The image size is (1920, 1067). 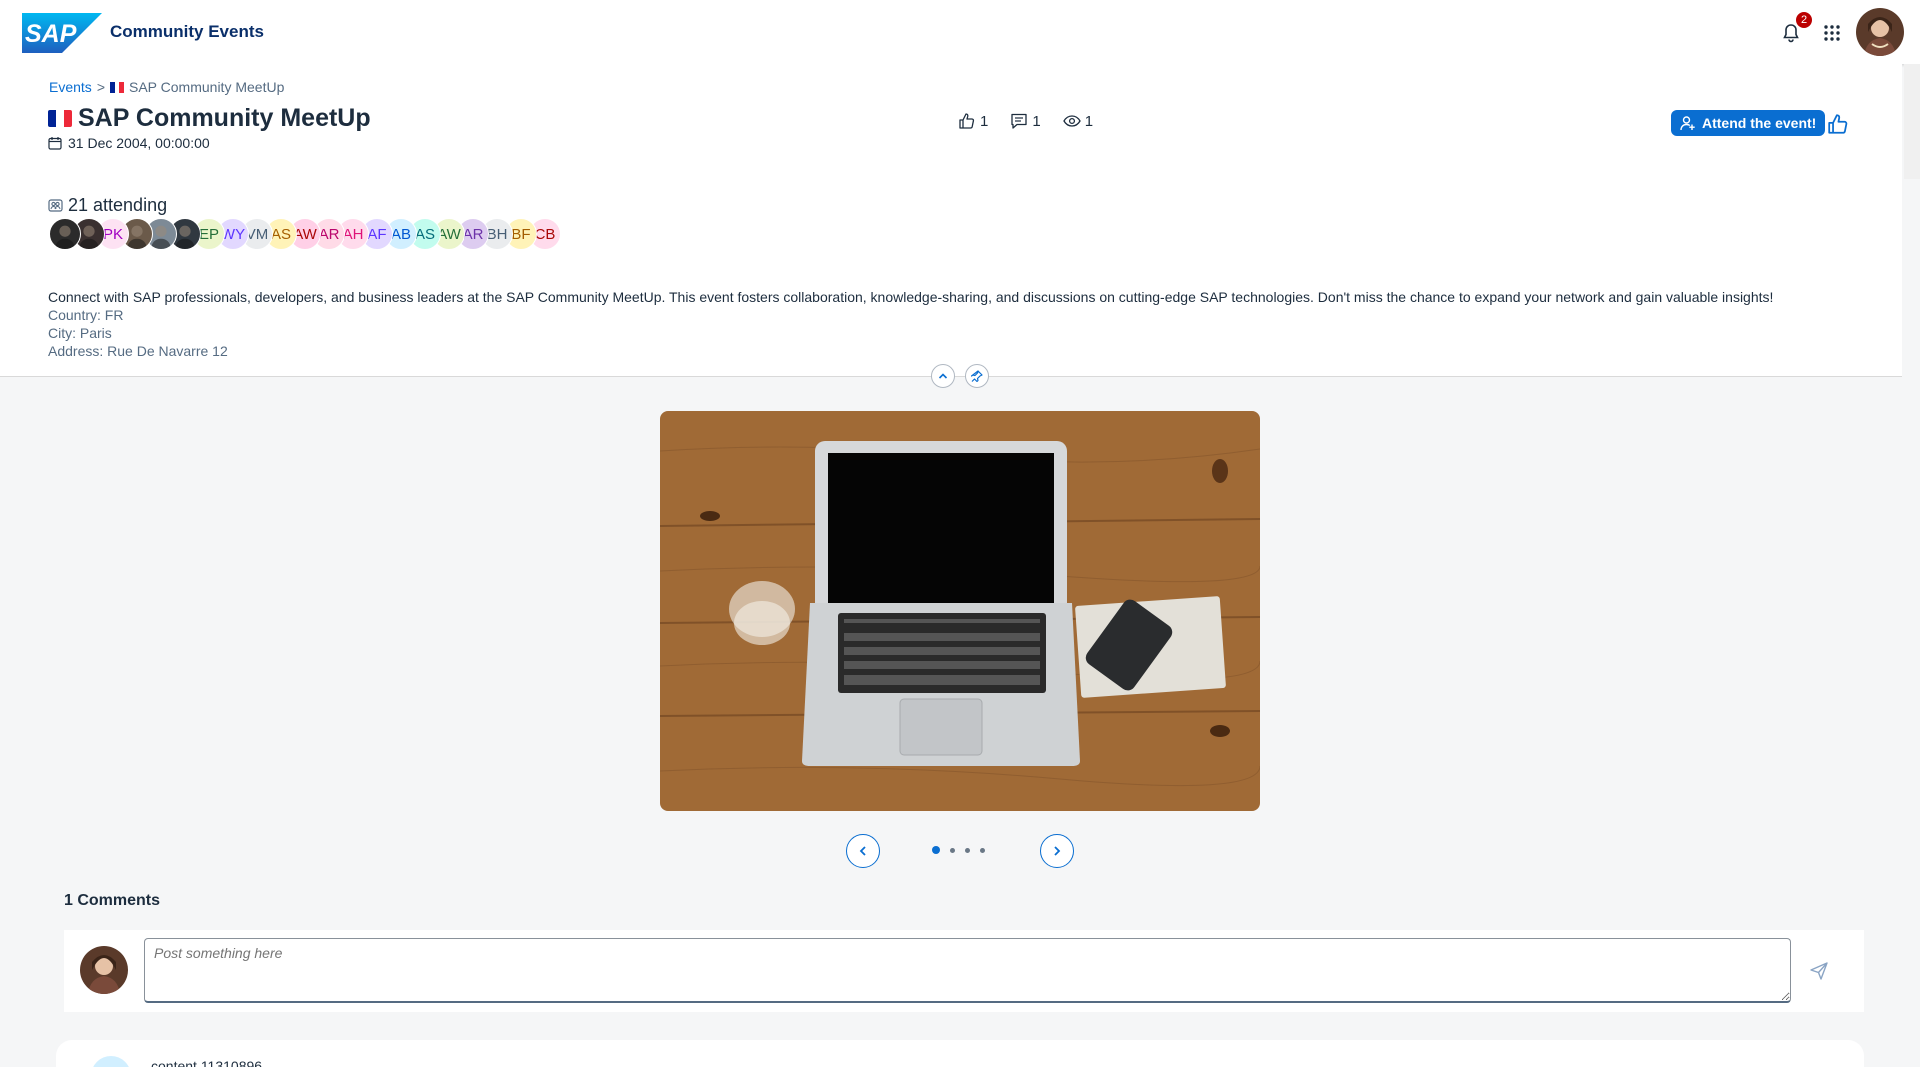 What do you see at coordinates (1036, 121) in the screenshot?
I see `comments-count: 1` at bounding box center [1036, 121].